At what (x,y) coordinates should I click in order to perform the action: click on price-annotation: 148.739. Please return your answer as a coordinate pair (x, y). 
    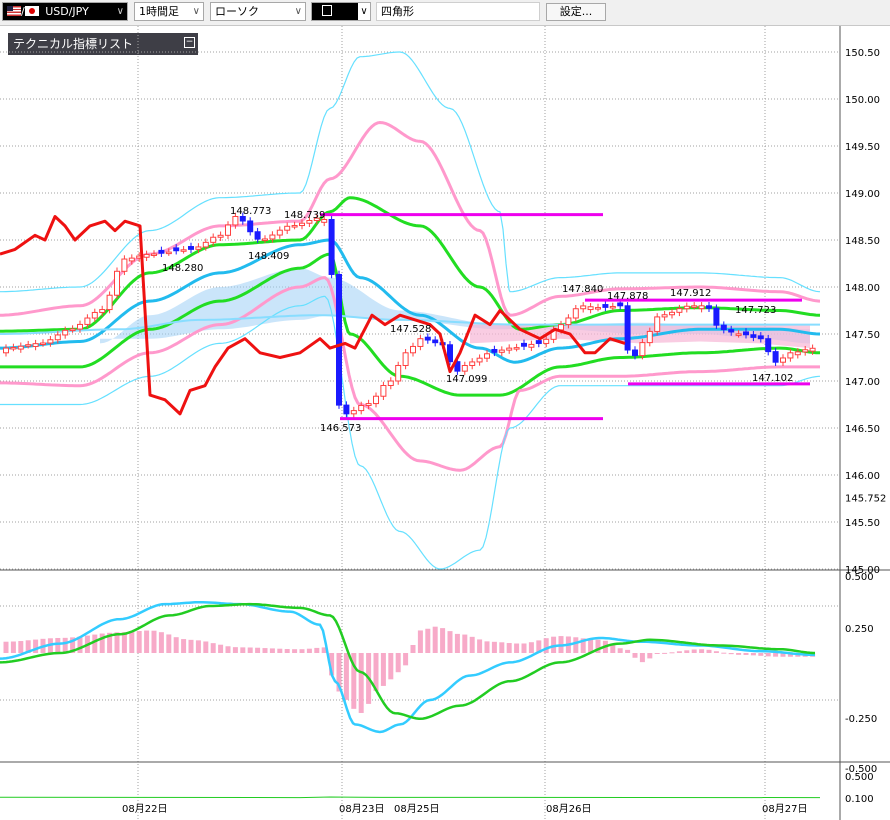
    Looking at the image, I should click on (304, 215).